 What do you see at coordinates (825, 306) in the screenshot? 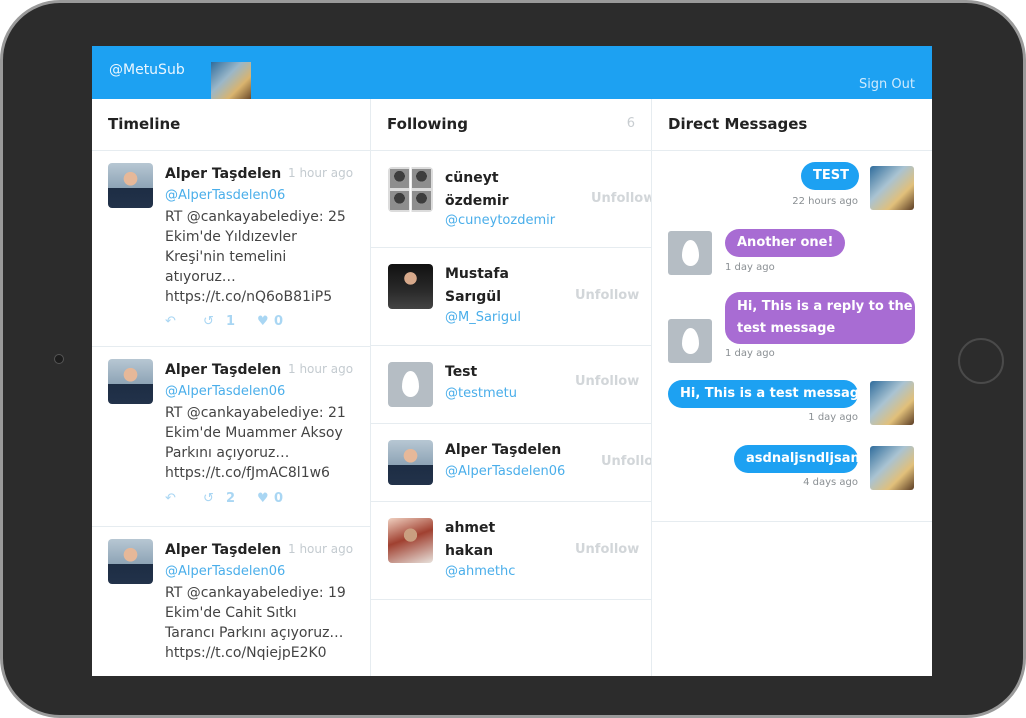
I see `dm-line: Hi, This is a reply to the` at bounding box center [825, 306].